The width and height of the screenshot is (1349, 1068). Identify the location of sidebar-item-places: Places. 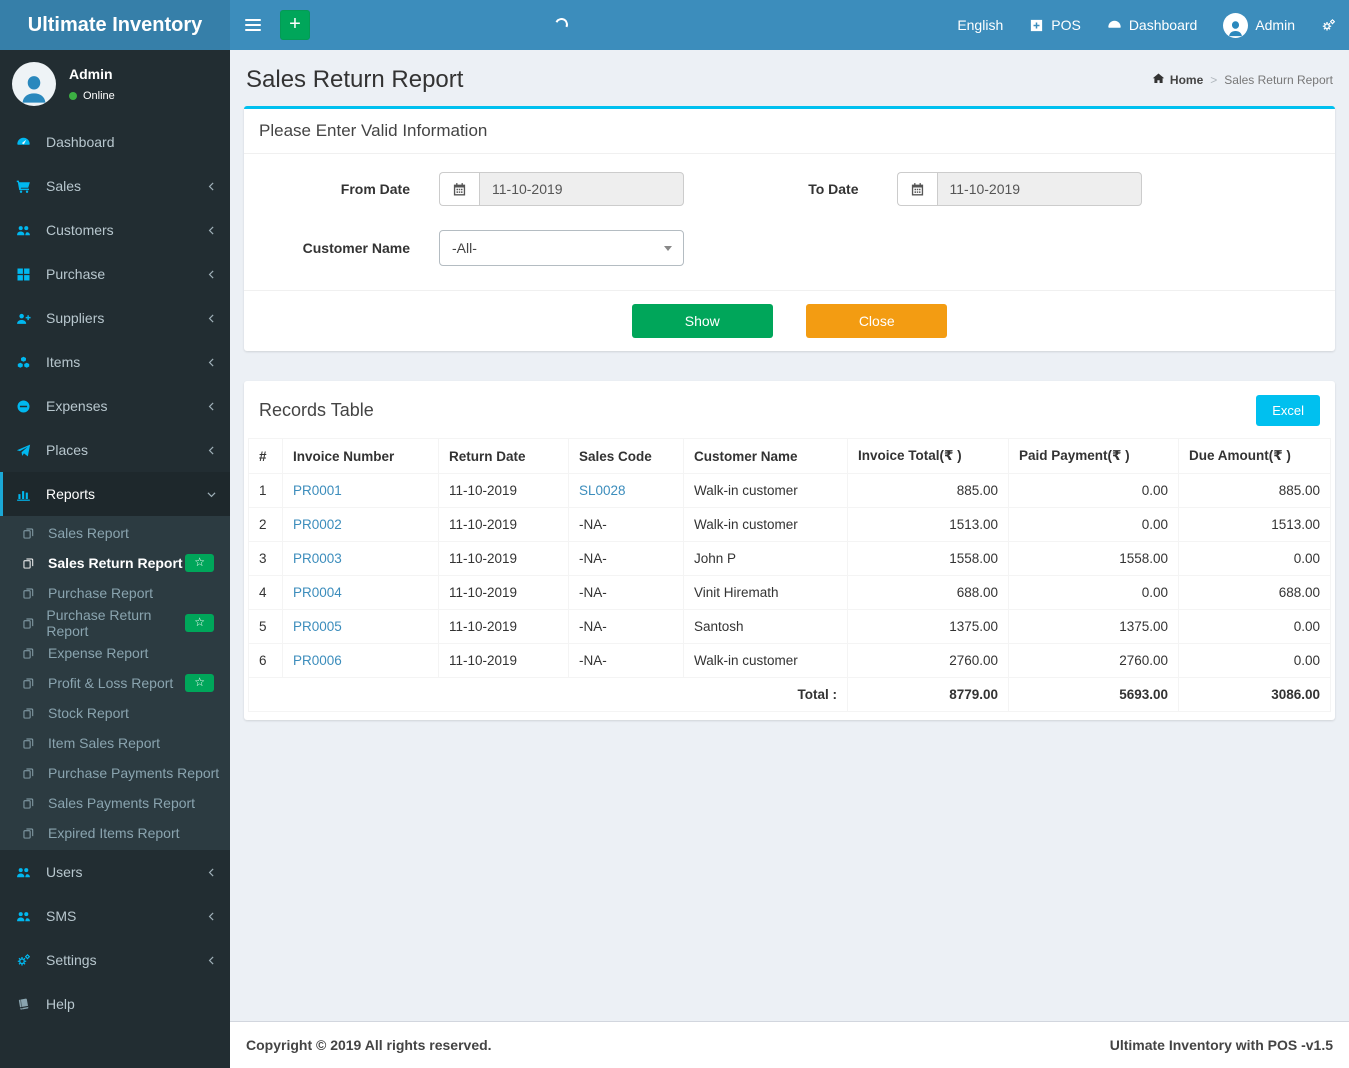
(115, 450).